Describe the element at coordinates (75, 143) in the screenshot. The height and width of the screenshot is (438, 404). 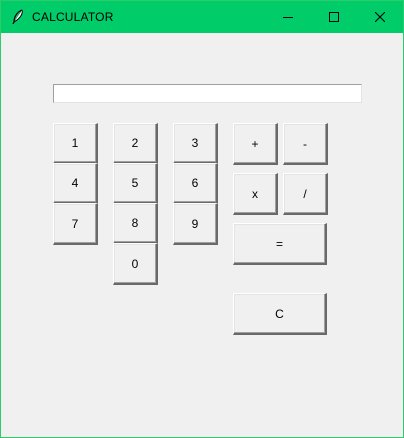
I see `key-1-button: 1` at that location.